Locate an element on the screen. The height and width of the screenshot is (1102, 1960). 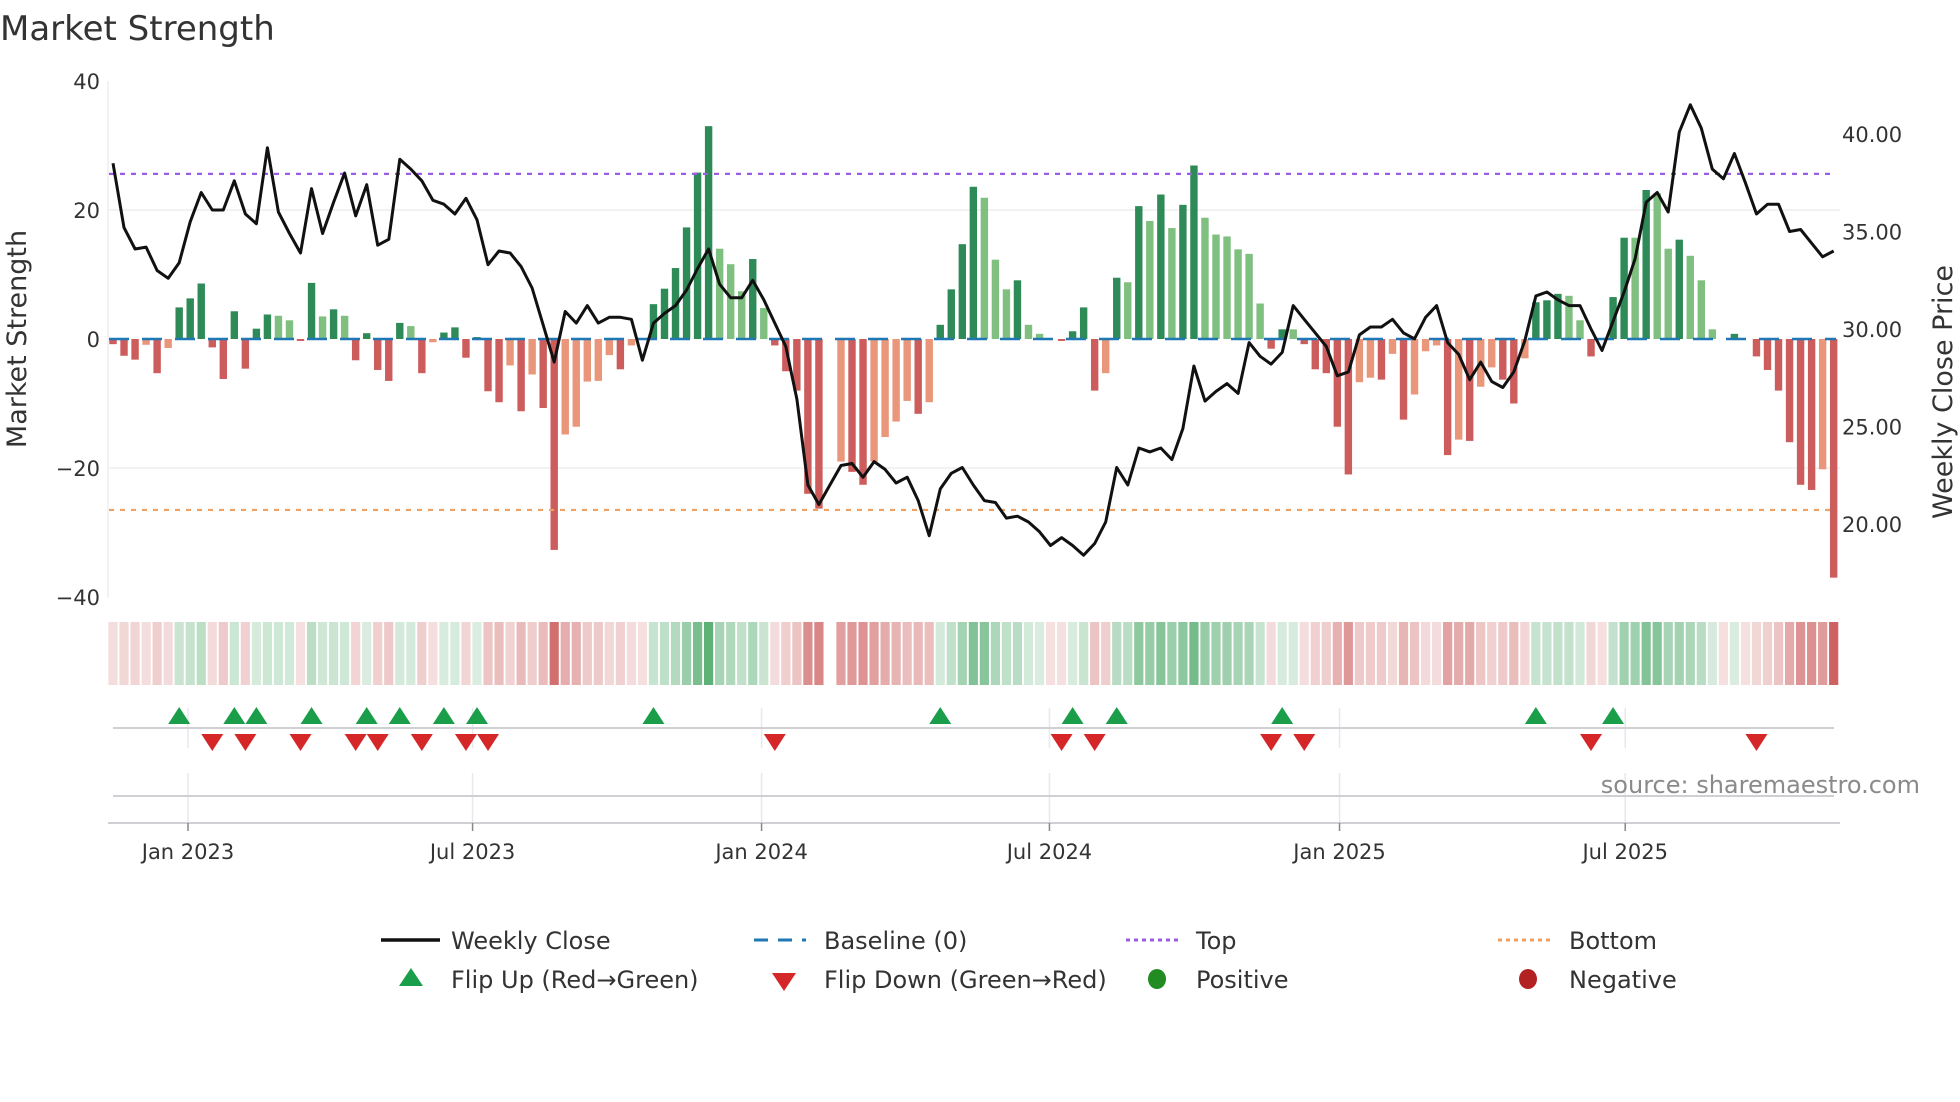
legend-label: Baseline (0) is located at coordinates (895, 941).